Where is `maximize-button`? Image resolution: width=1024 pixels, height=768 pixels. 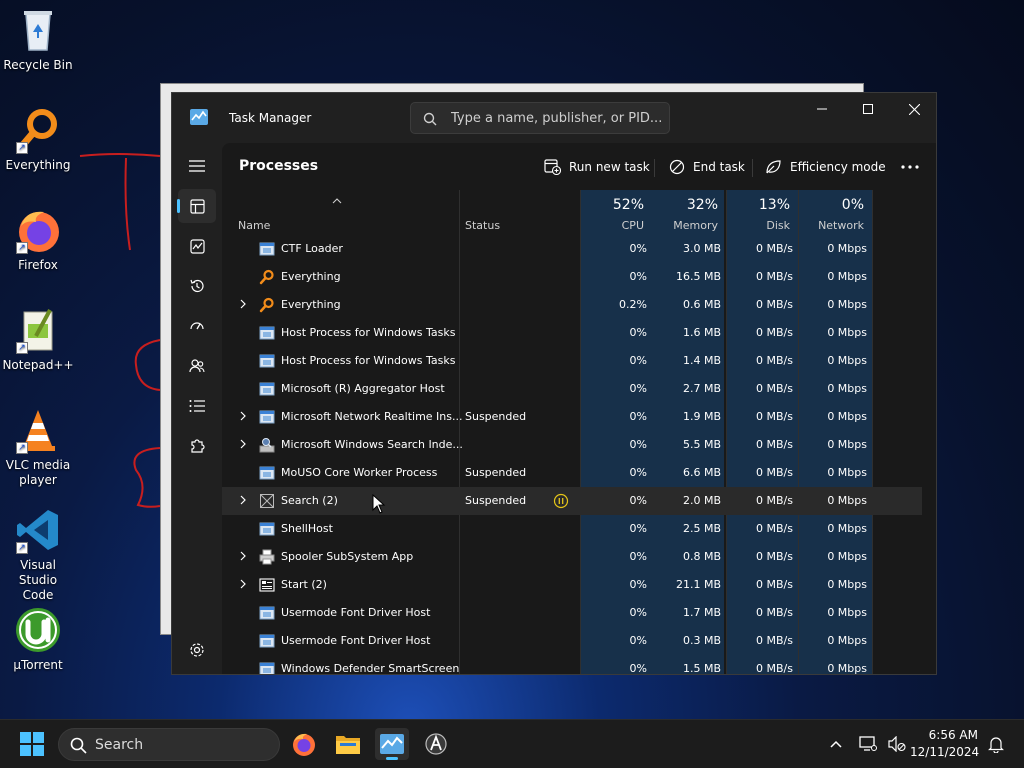
maximize-button is located at coordinates (868, 109).